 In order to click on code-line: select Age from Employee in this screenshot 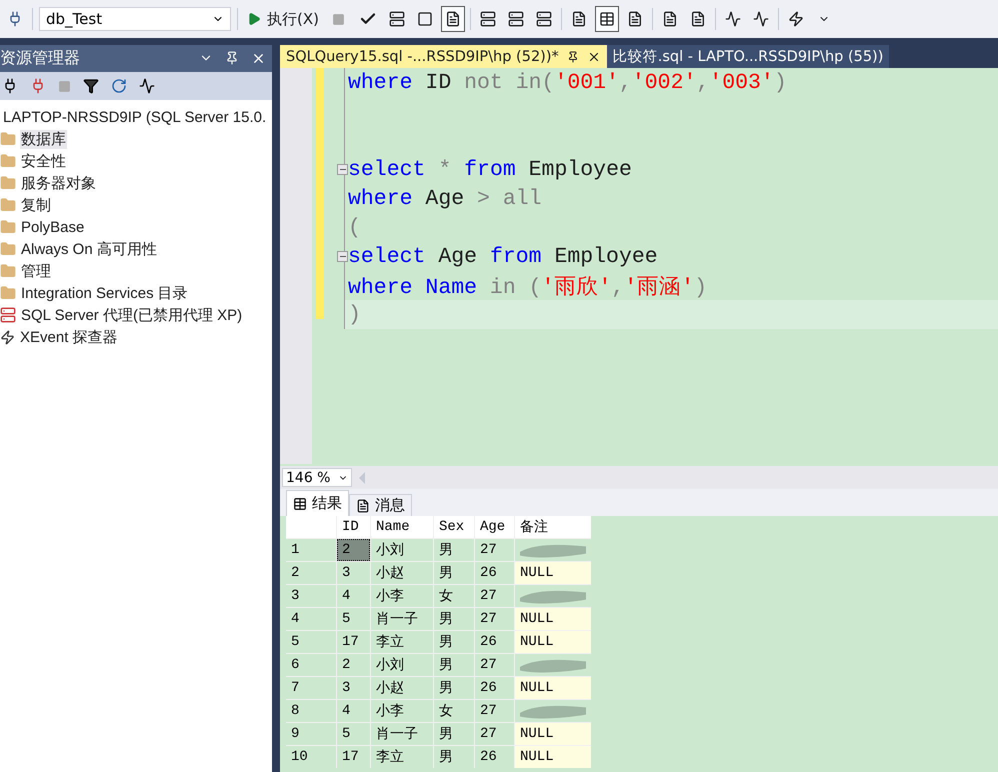, I will do `click(502, 256)`.